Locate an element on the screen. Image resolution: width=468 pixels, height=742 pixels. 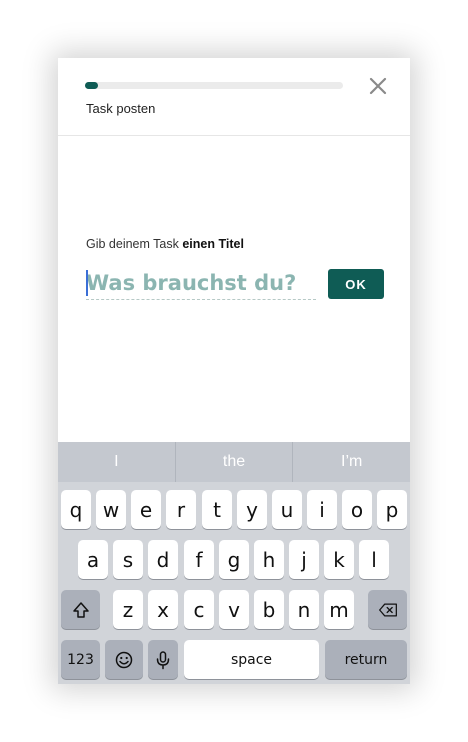
dictation-key is located at coordinates (163, 659).